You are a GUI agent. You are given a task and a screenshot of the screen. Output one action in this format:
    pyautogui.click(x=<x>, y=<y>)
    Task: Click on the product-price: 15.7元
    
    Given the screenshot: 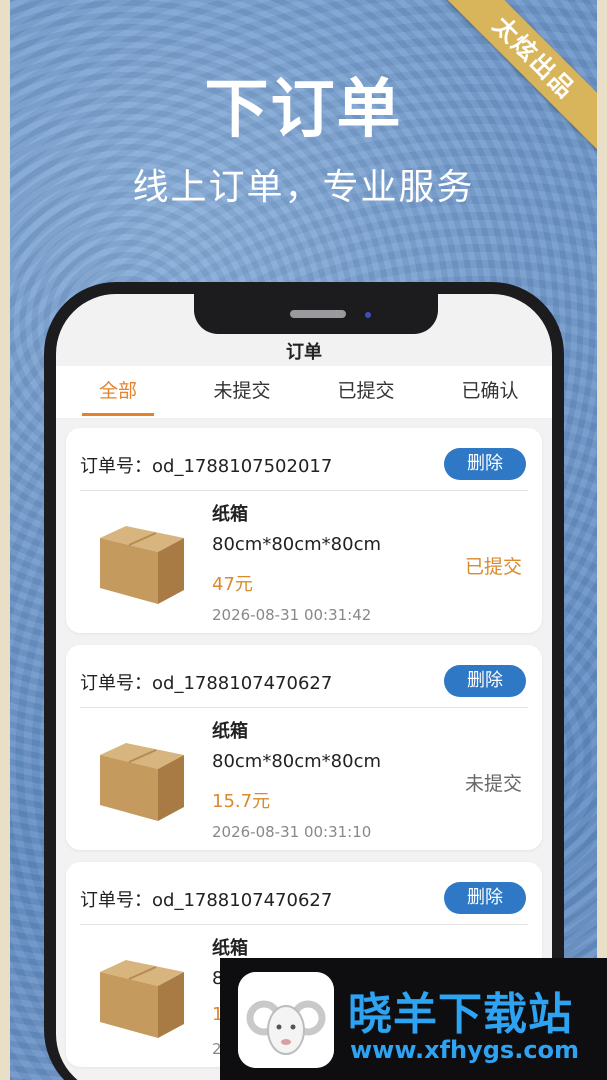 What is the action you would take?
    pyautogui.click(x=241, y=801)
    